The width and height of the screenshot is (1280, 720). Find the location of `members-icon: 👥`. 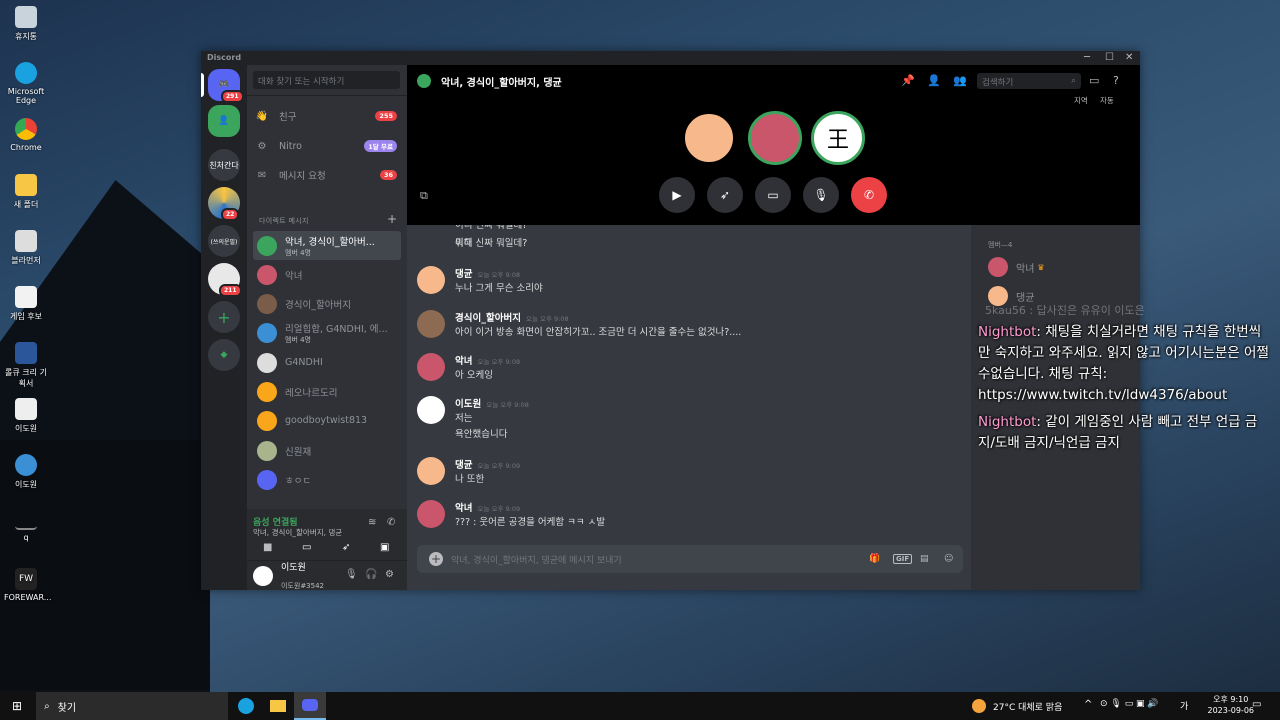

members-icon: 👥 is located at coordinates (960, 80).